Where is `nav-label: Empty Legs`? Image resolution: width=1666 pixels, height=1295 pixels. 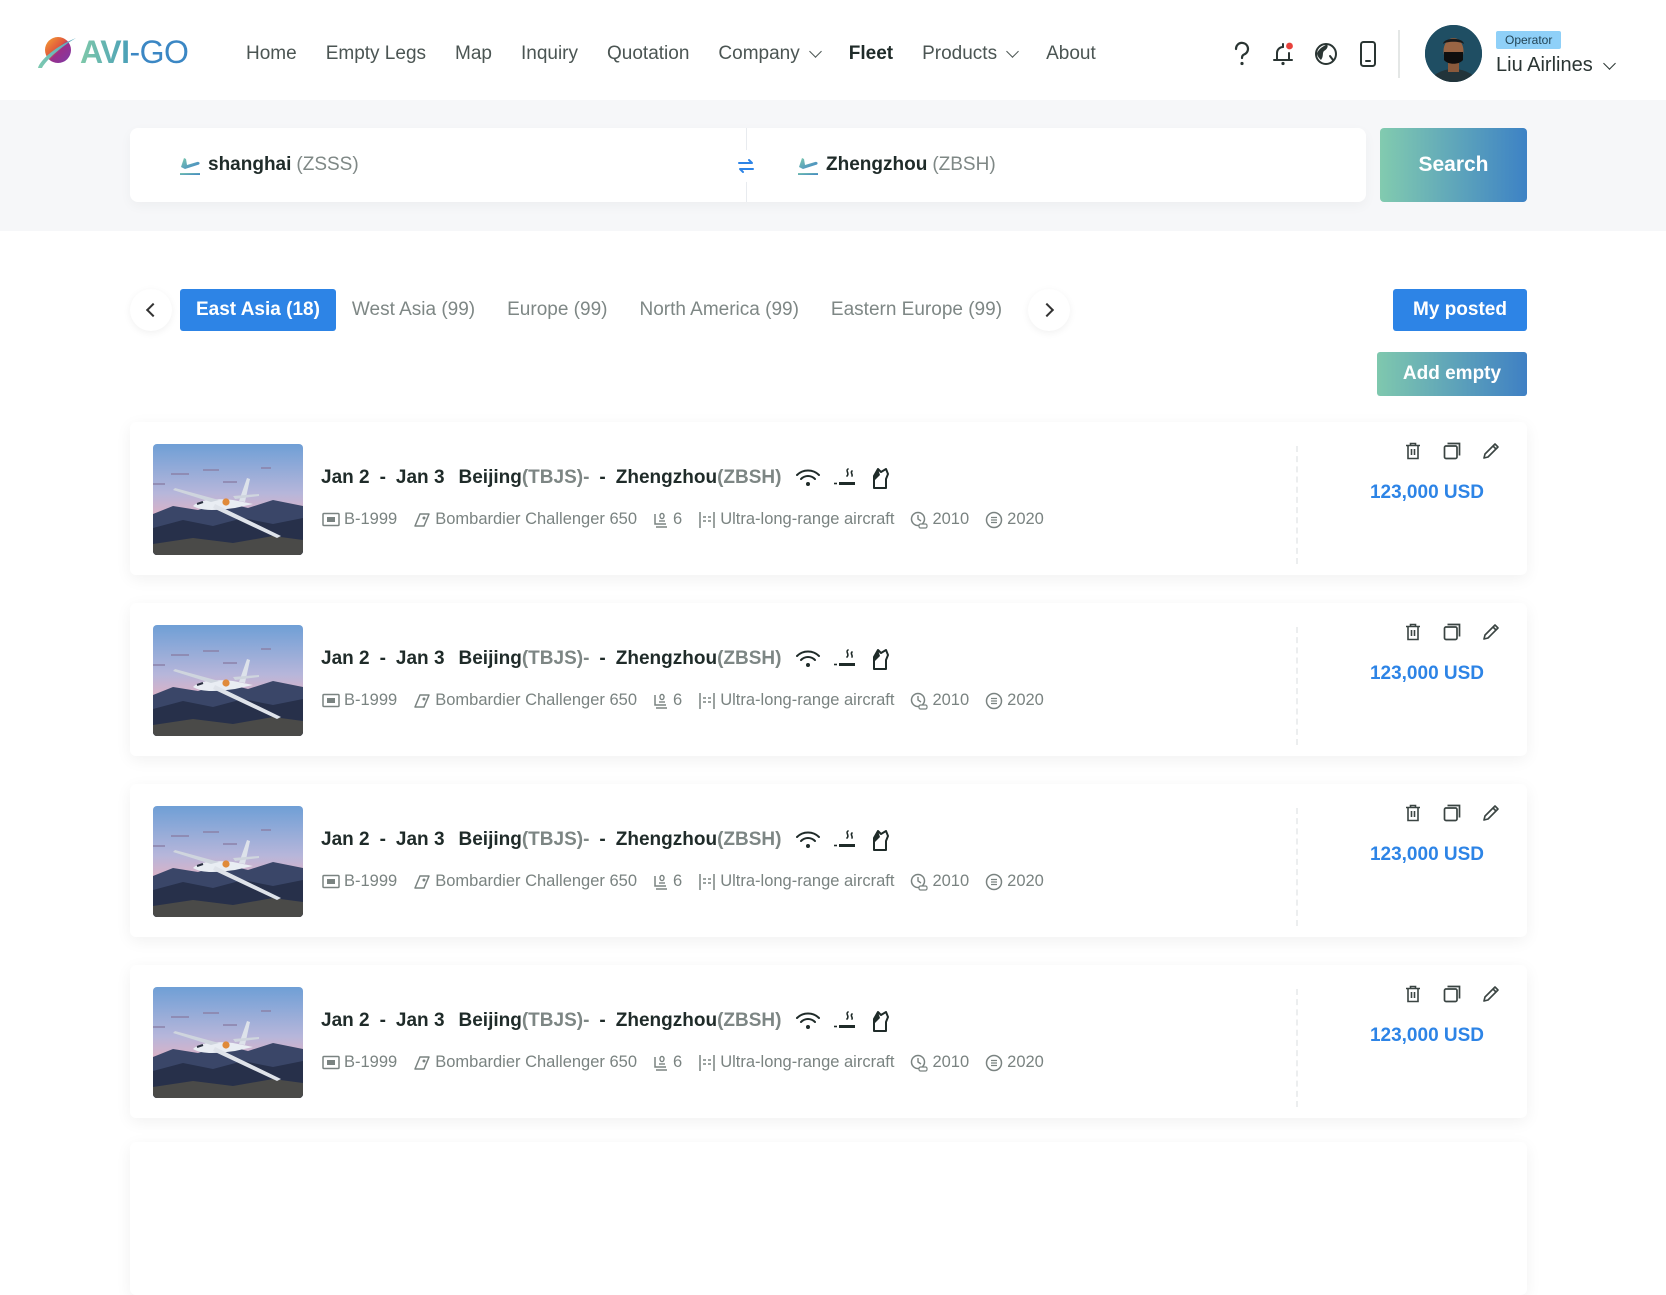
nav-label: Empty Legs is located at coordinates (376, 53).